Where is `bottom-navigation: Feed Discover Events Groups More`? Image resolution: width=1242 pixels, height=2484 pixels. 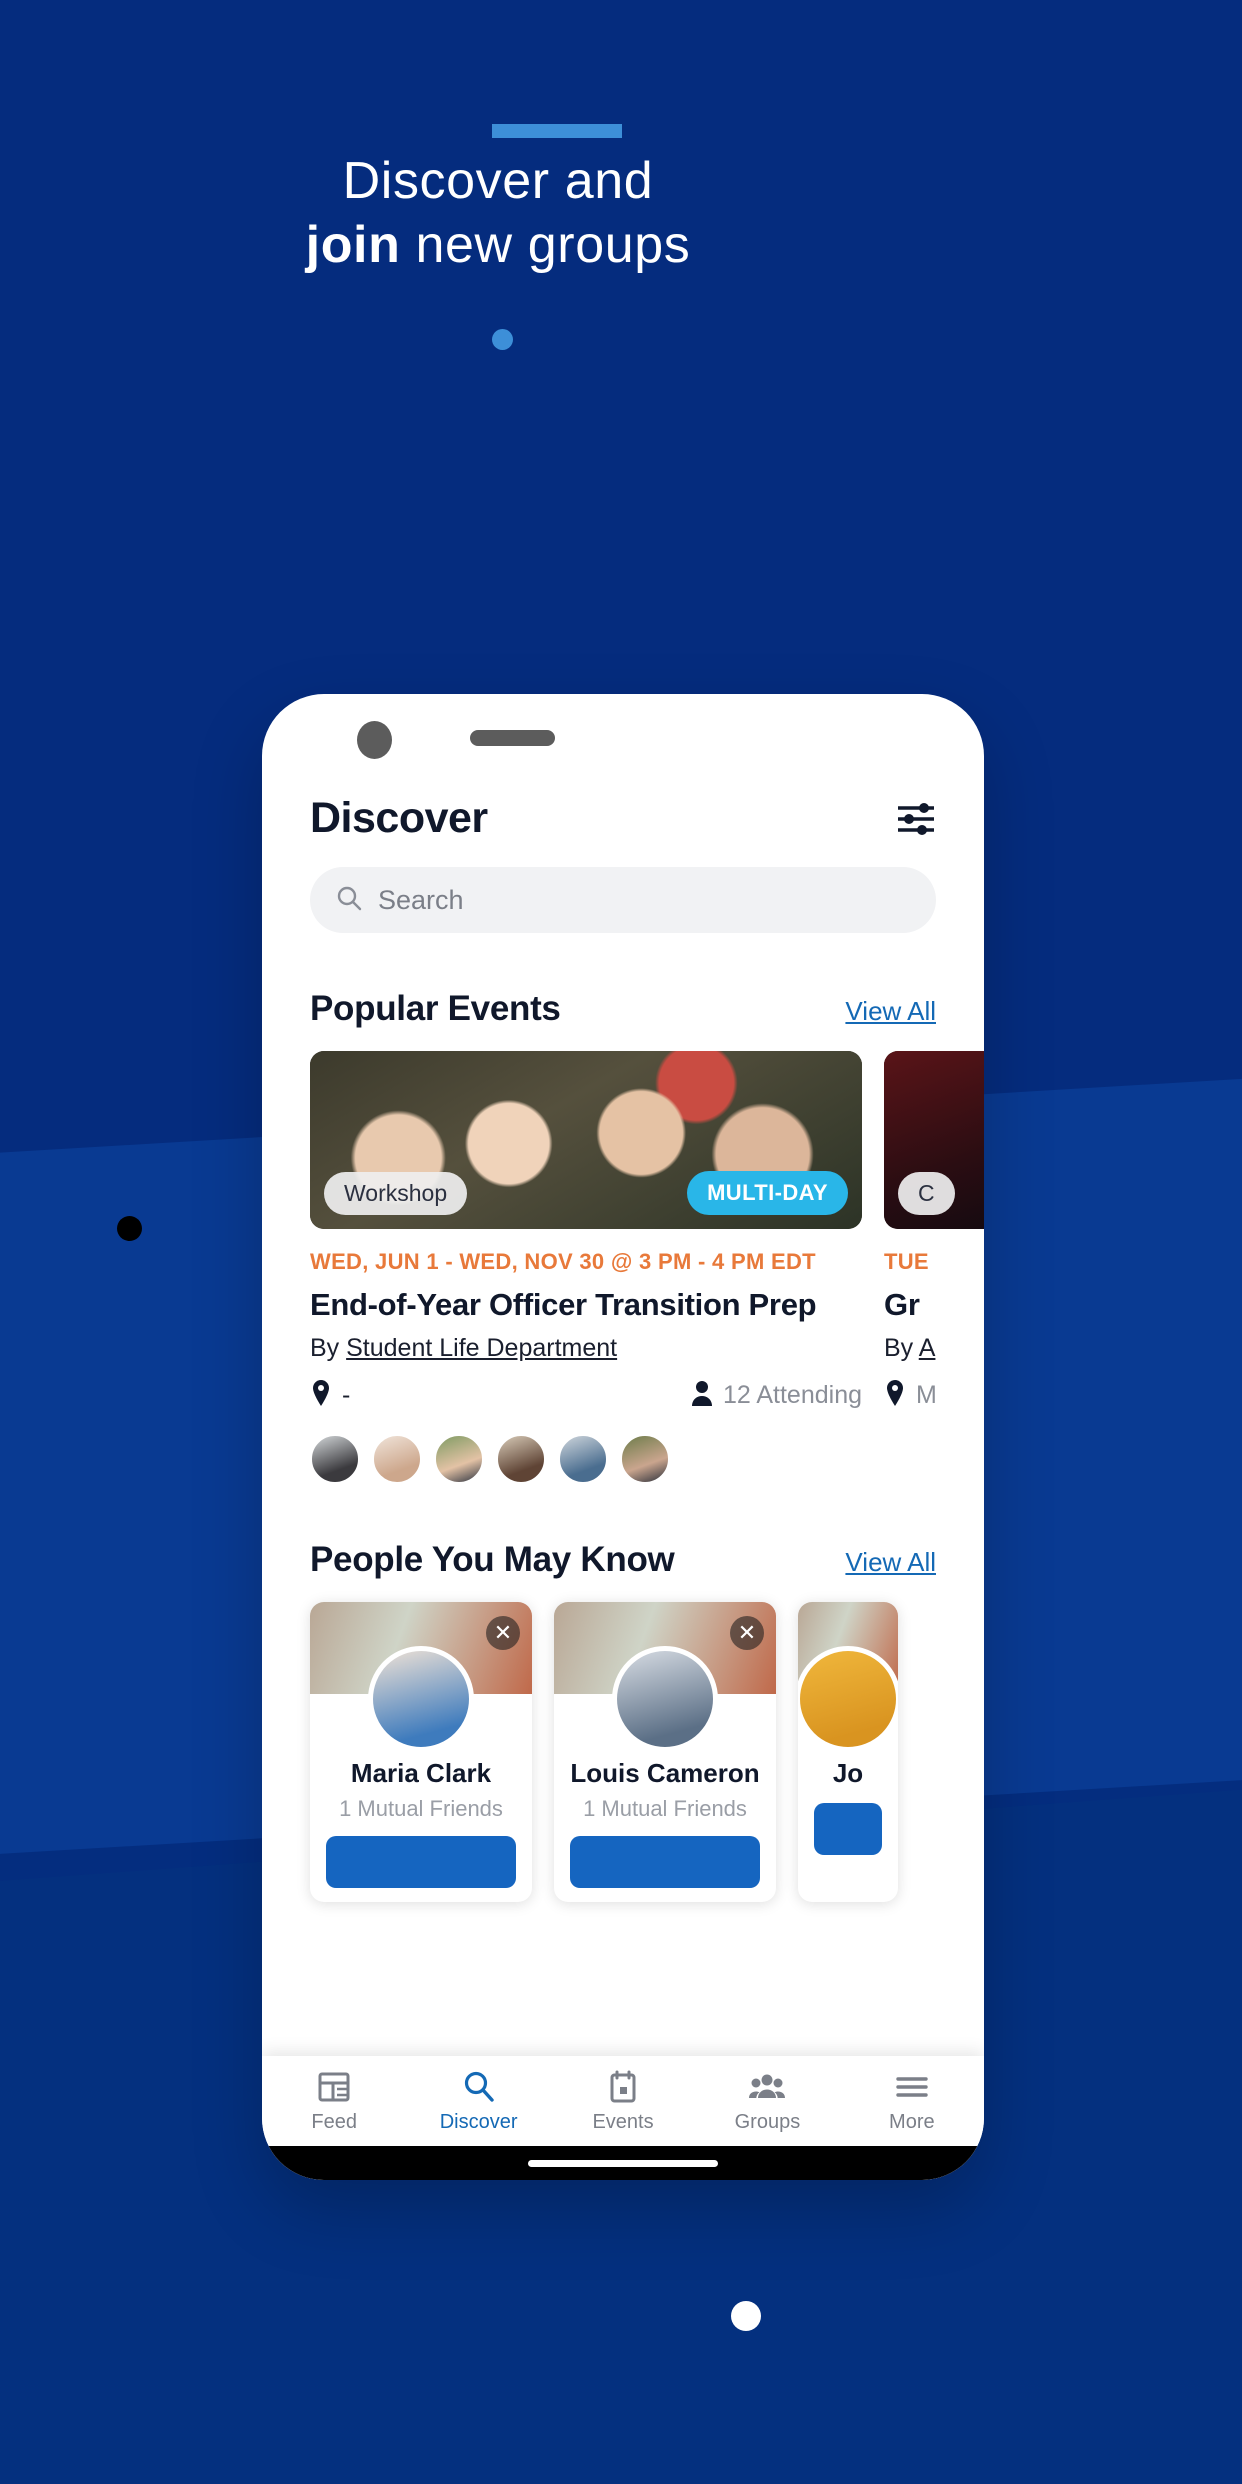
bottom-navigation: Feed Discover Events Groups More is located at coordinates (623, 2118).